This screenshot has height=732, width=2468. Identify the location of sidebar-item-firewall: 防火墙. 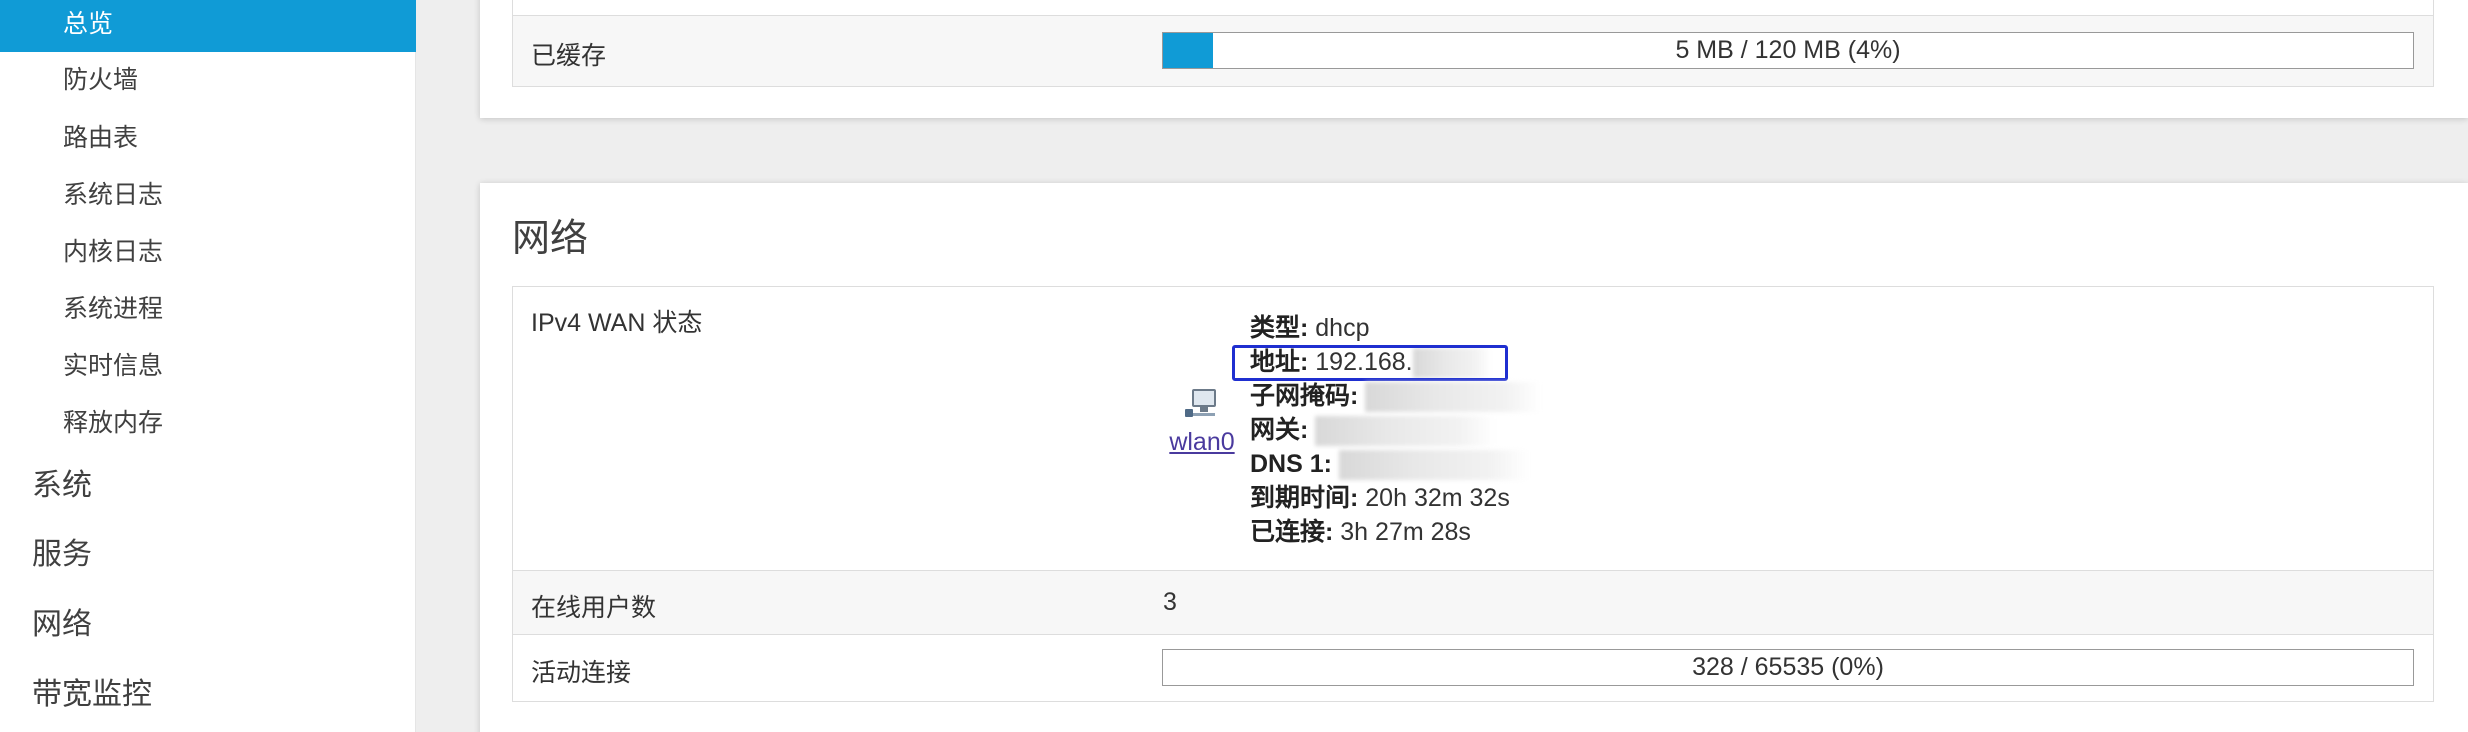
(208, 80).